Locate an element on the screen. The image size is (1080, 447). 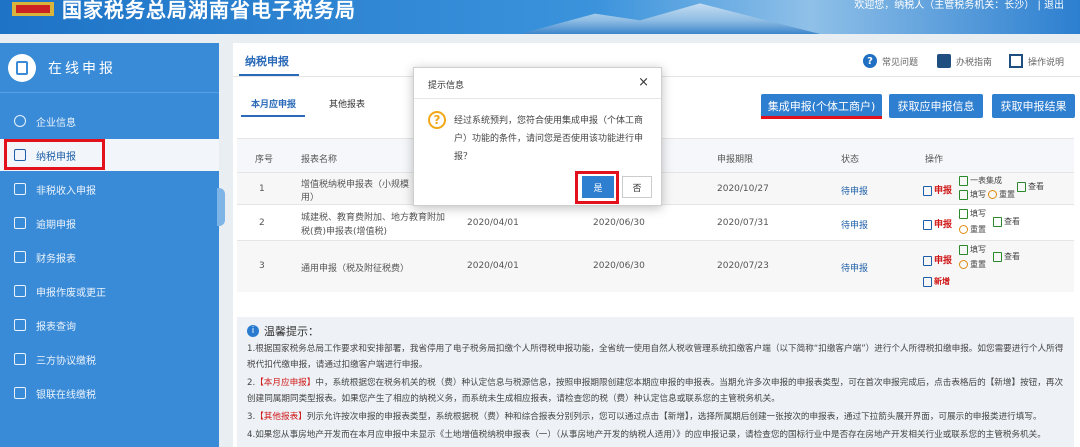
no-button: 否 is located at coordinates (637, 187).